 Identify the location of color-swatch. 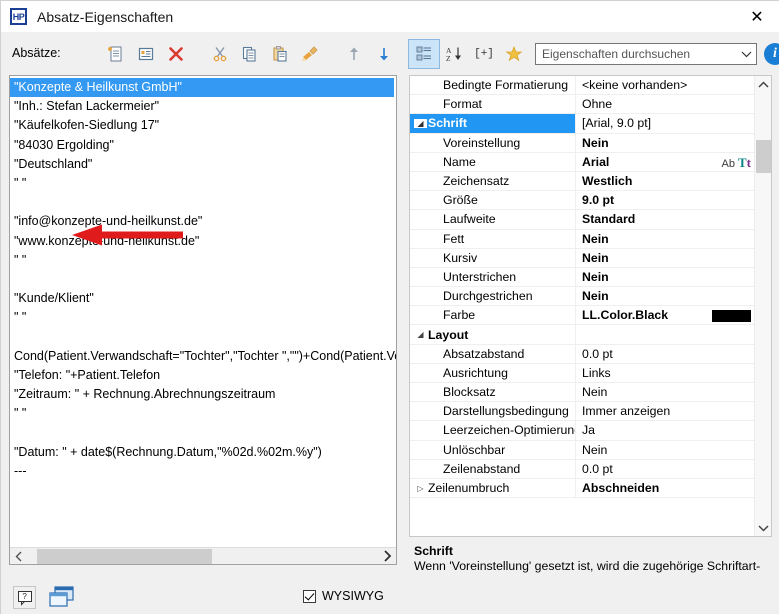
(731, 316).